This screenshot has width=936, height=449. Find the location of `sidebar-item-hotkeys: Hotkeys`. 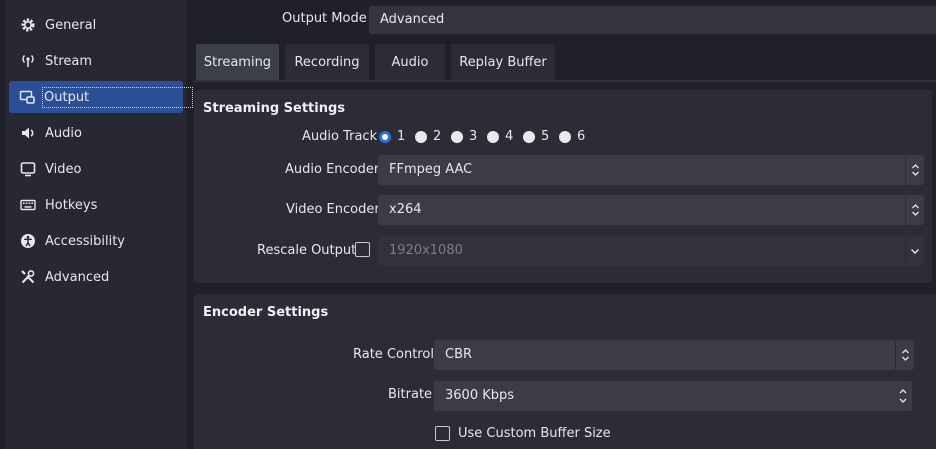

sidebar-item-hotkeys: Hotkeys is located at coordinates (96, 205).